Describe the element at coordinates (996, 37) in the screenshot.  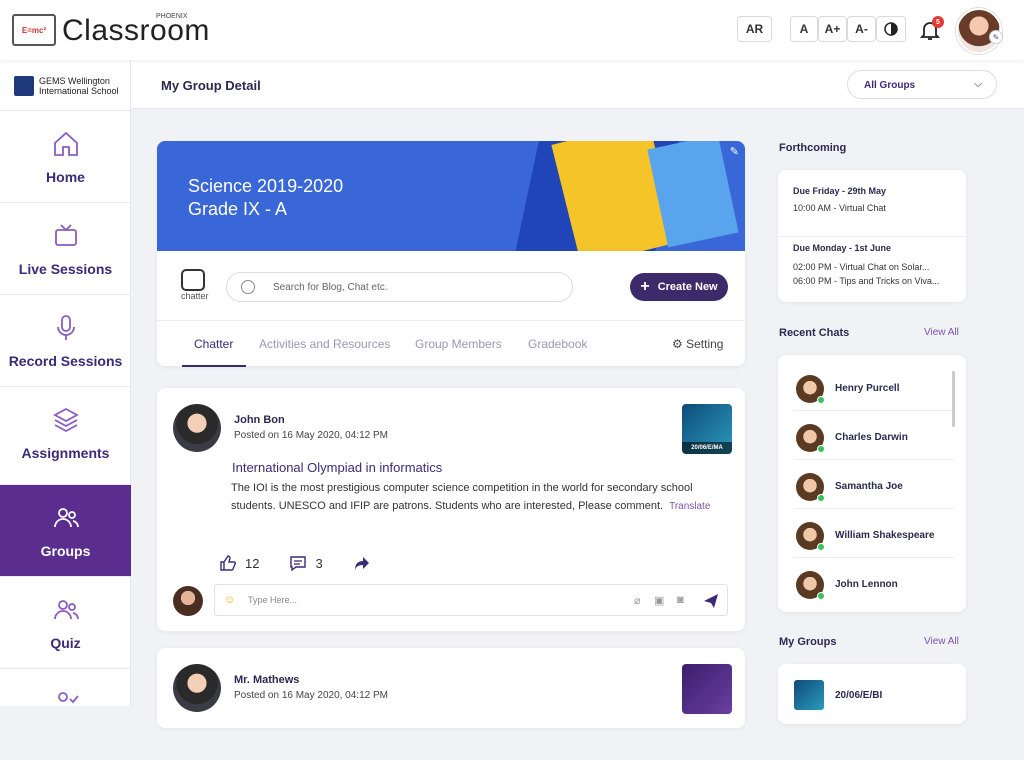
I see `edit-avatar-icon: ✎` at that location.